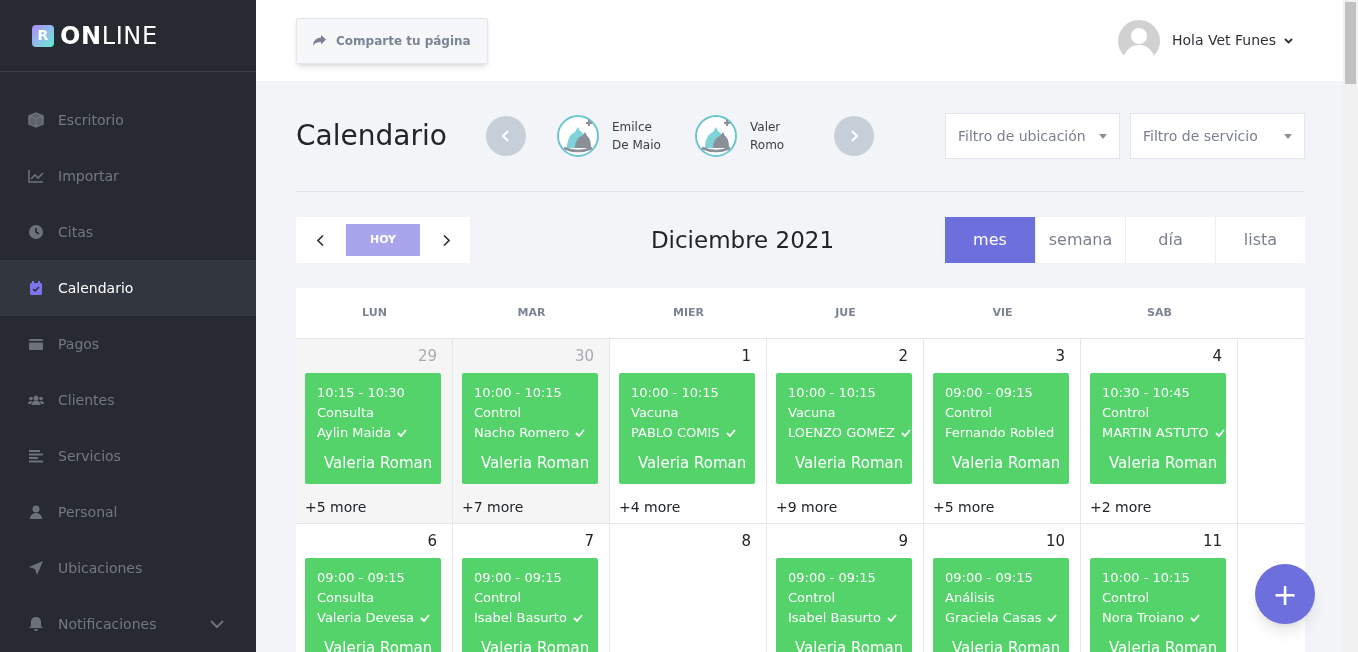 This screenshot has height=652, width=1358. What do you see at coordinates (1159, 507) in the screenshot?
I see `more-link: +2 more` at bounding box center [1159, 507].